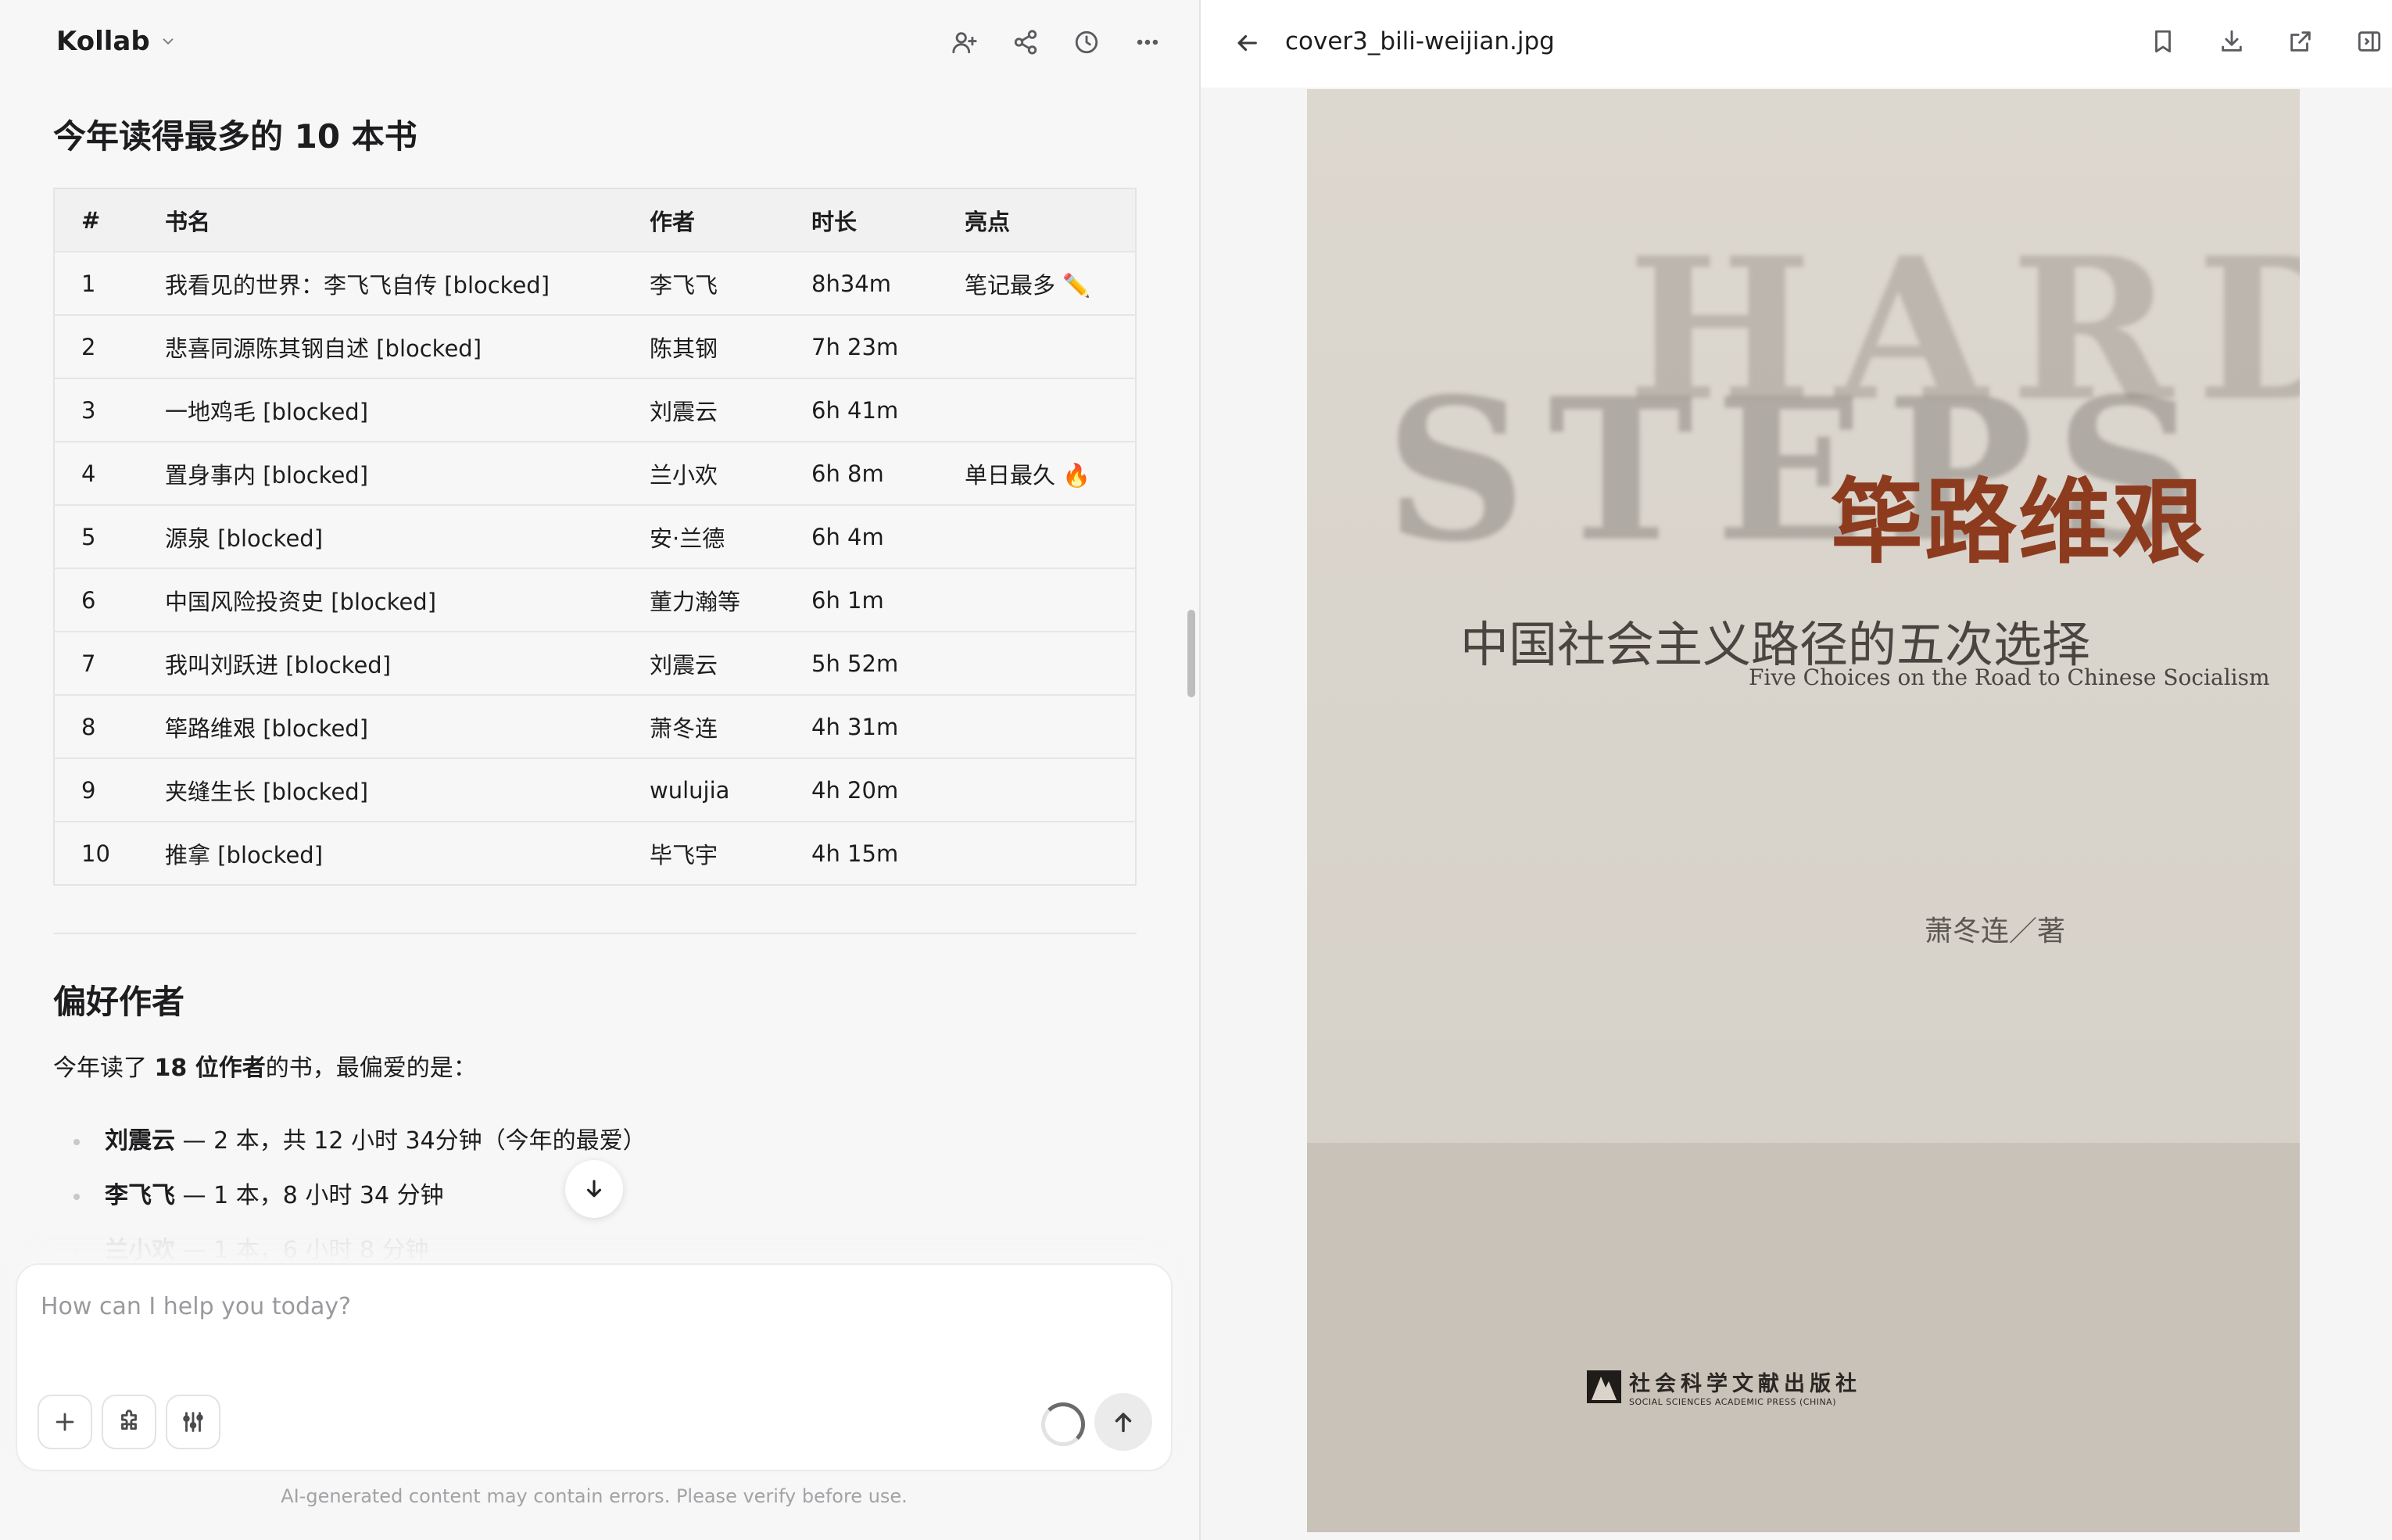 The width and height of the screenshot is (2392, 1540). I want to click on read-duration: 6h 4m, so click(888, 536).